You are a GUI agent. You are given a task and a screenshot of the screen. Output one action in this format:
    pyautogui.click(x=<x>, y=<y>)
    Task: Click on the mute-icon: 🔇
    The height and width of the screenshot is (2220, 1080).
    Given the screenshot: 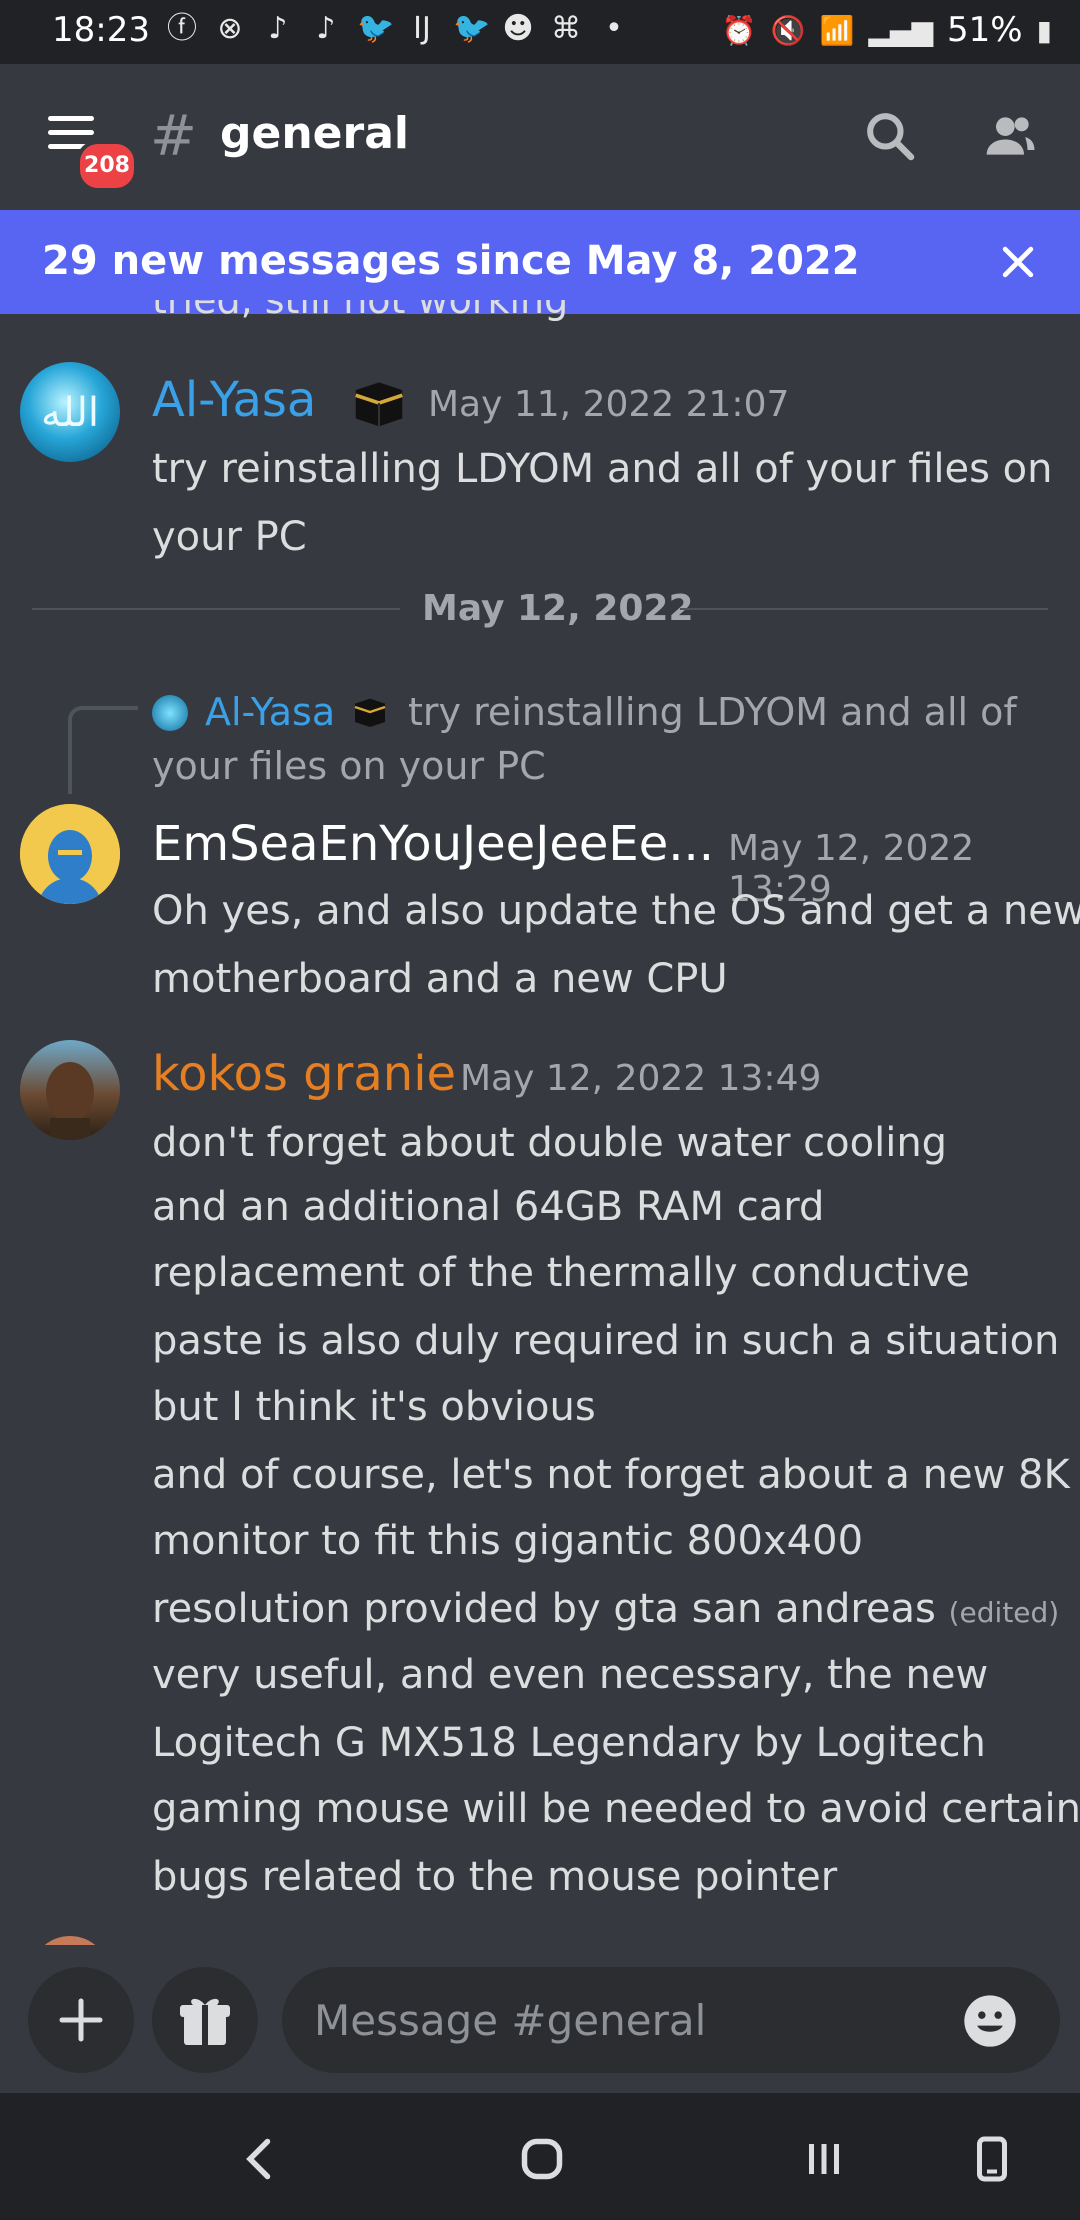 What is the action you would take?
    pyautogui.click(x=788, y=30)
    